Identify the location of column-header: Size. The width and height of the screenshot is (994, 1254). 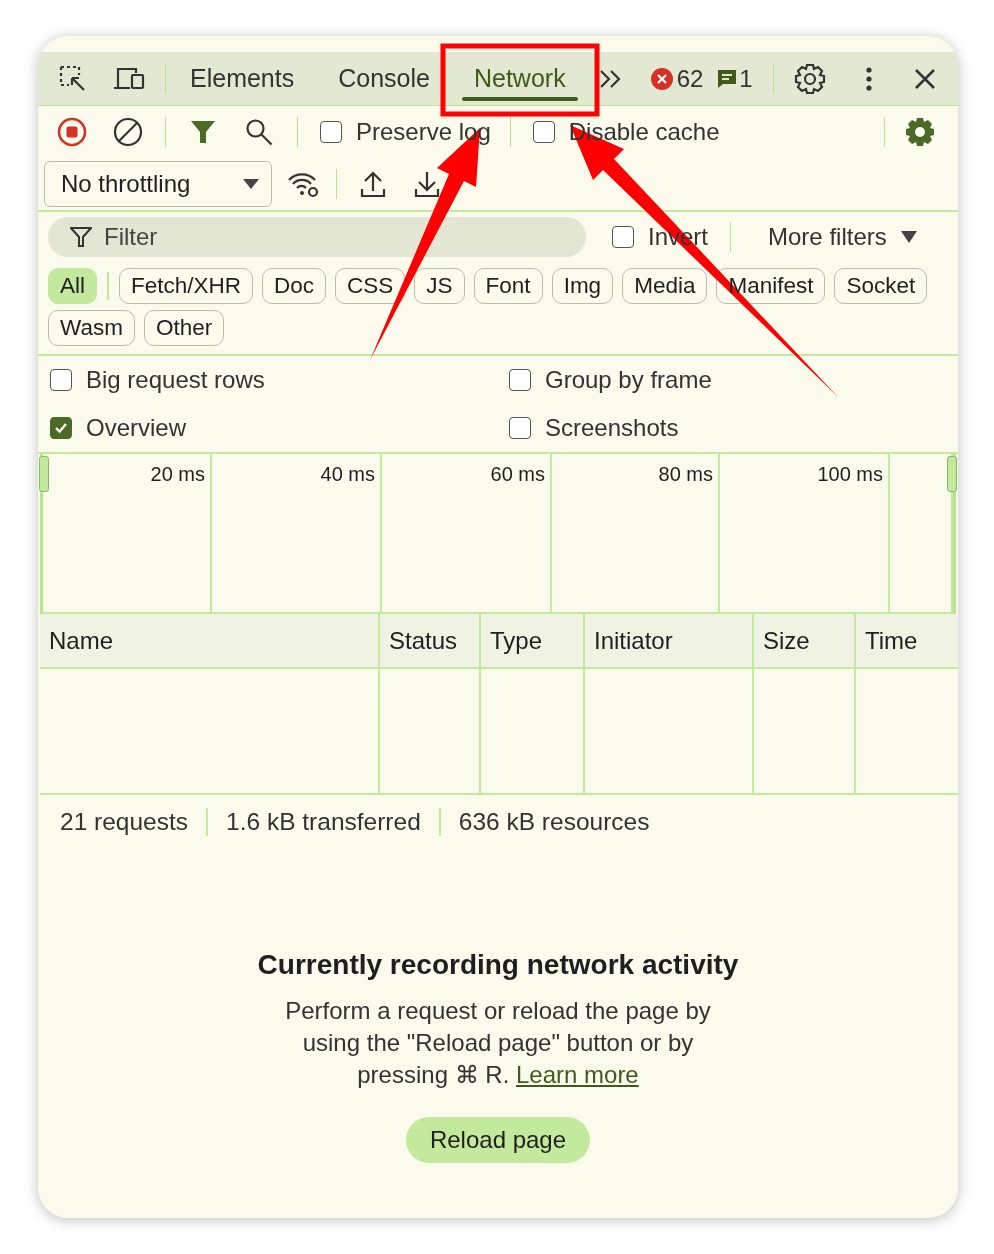
(805, 641).